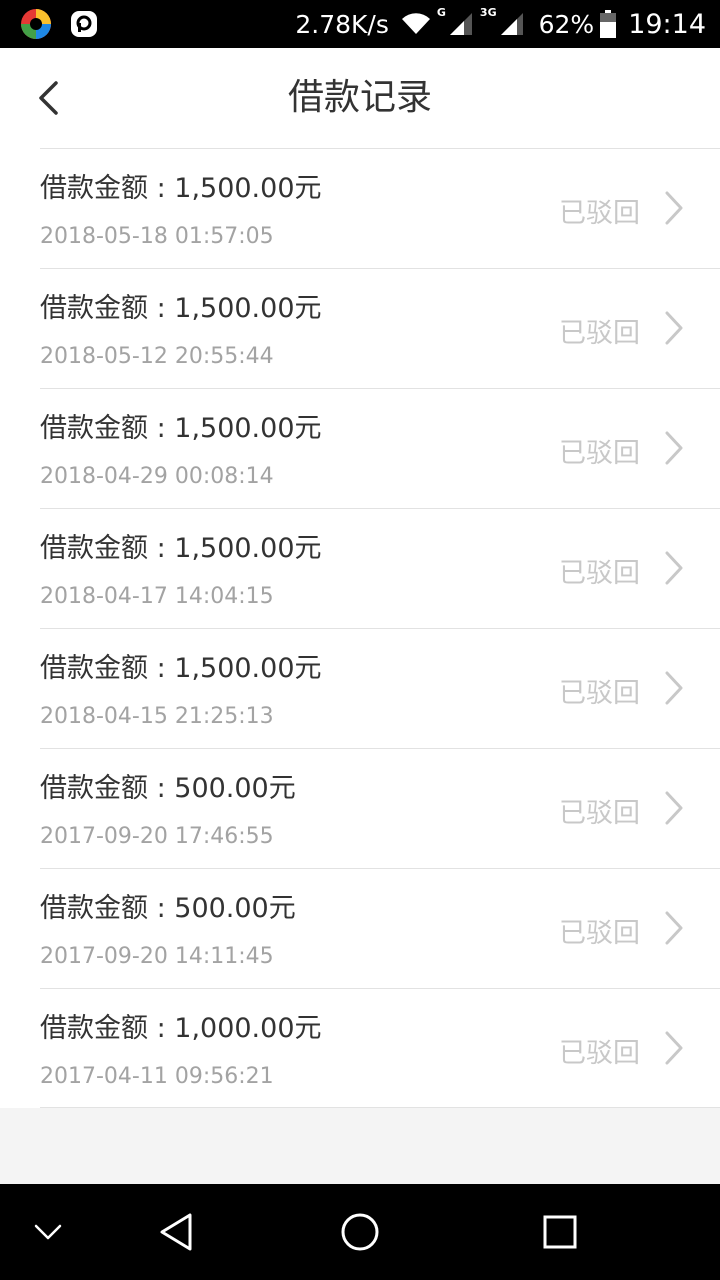 The width and height of the screenshot is (720, 1280). I want to click on signal-strength-3g-icon, so click(511, 24).